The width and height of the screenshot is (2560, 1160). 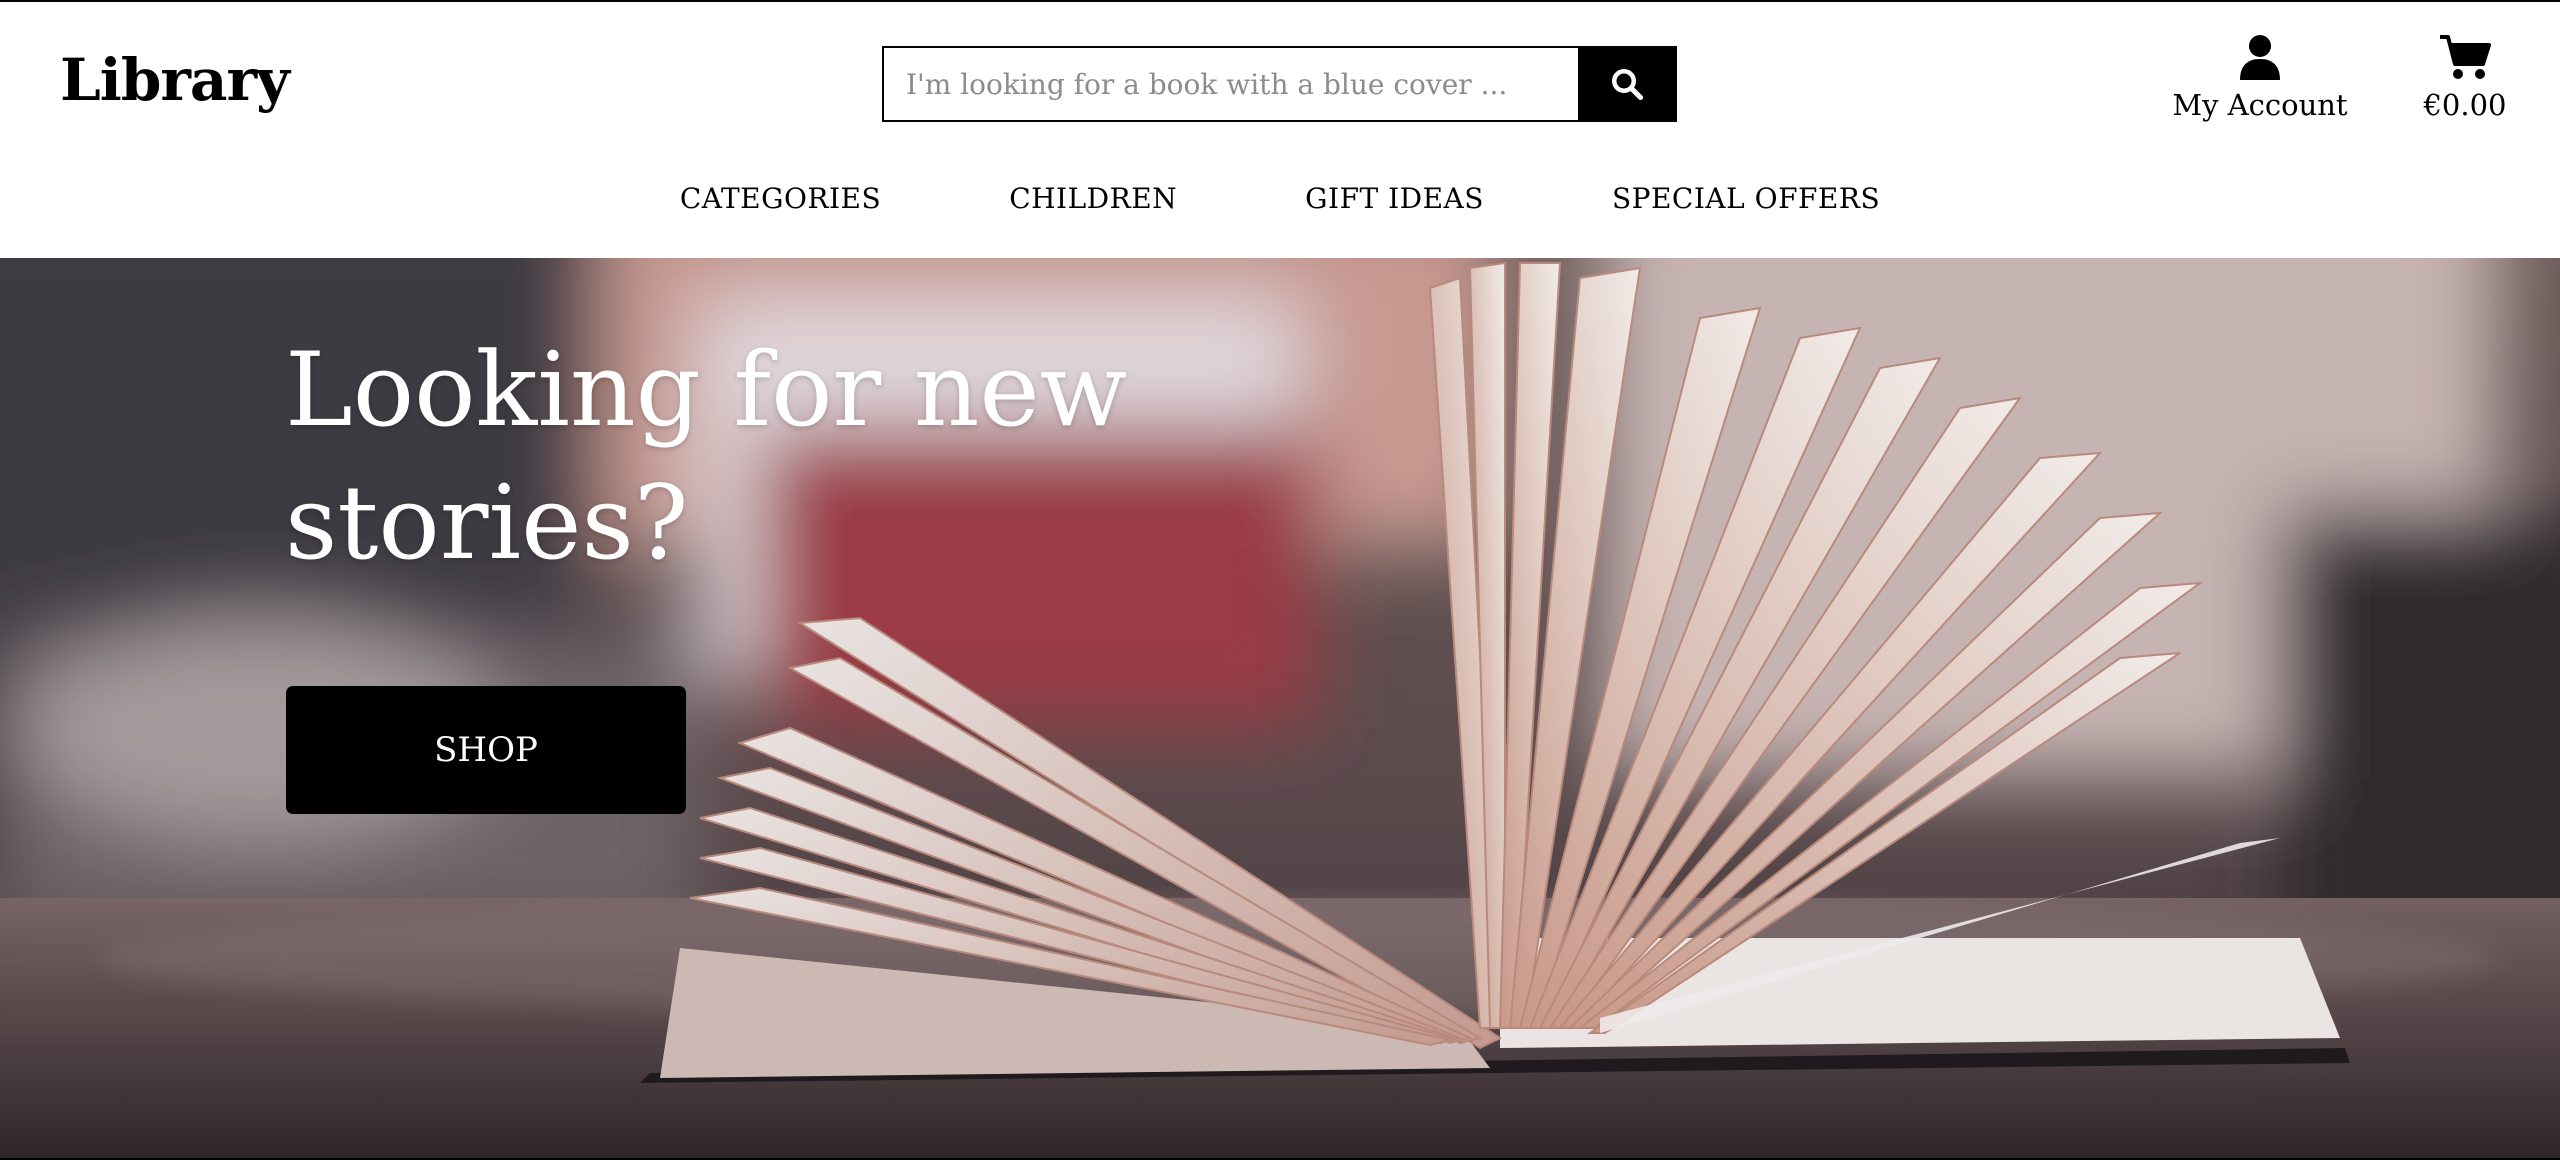 I want to click on nav-item-gift-ideas: GIFT IDEAS, so click(x=1394, y=198).